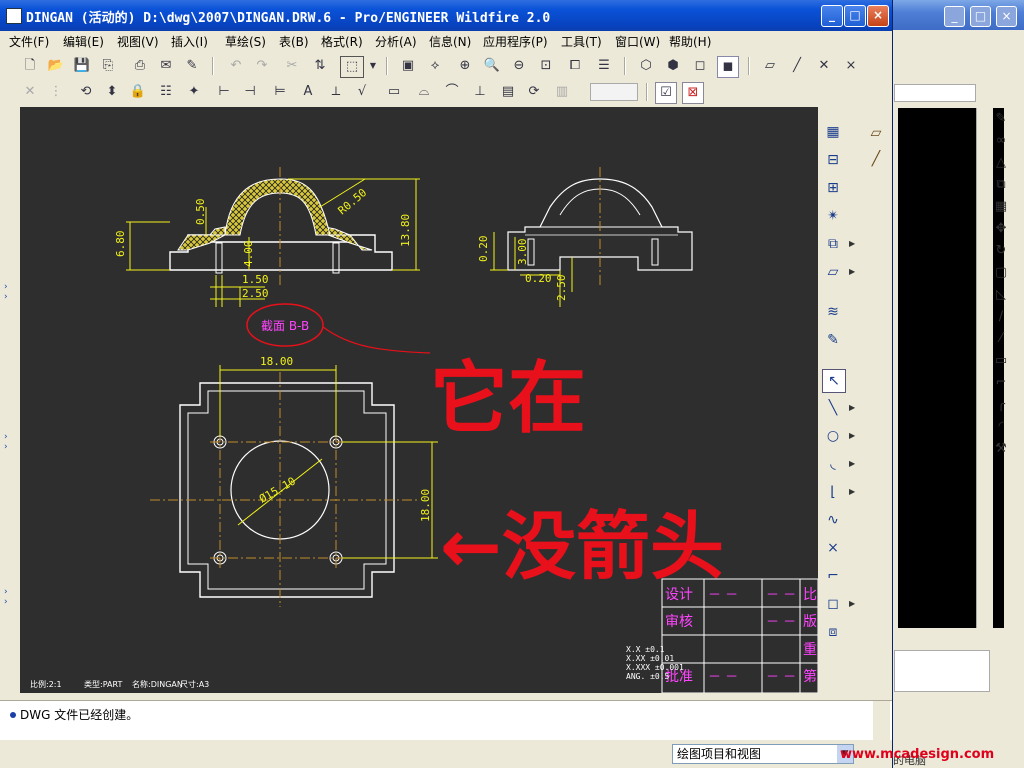  What do you see at coordinates (140, 66) in the screenshot?
I see `print-icon: ⎙` at bounding box center [140, 66].